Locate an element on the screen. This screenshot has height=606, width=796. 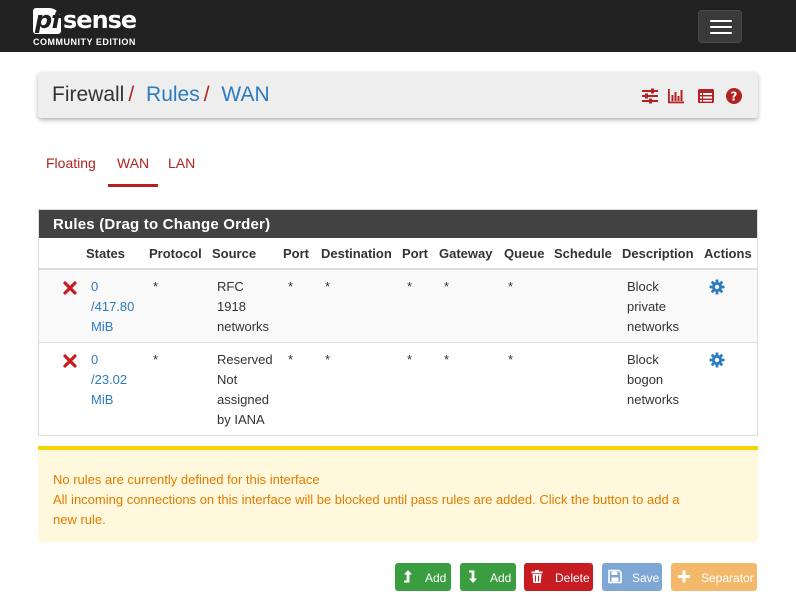
arrow-turn-up-icon is located at coordinates (408, 576).